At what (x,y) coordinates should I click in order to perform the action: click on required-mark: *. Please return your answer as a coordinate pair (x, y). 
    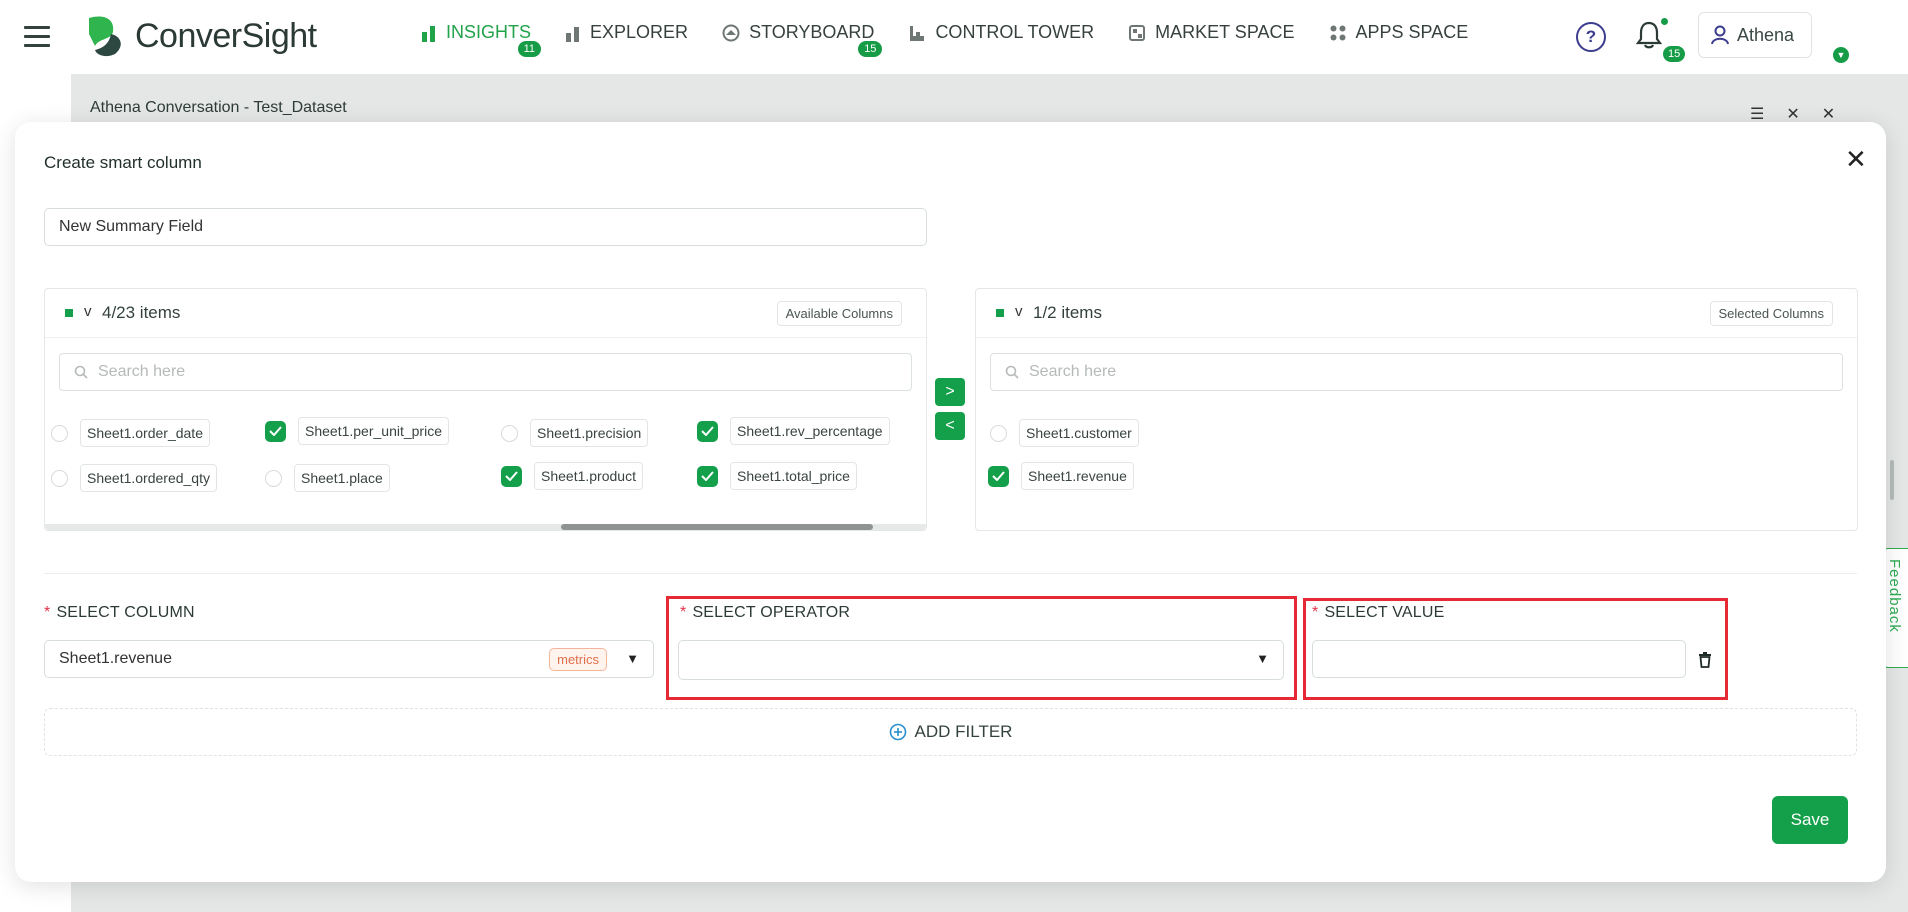
    Looking at the image, I should click on (47, 612).